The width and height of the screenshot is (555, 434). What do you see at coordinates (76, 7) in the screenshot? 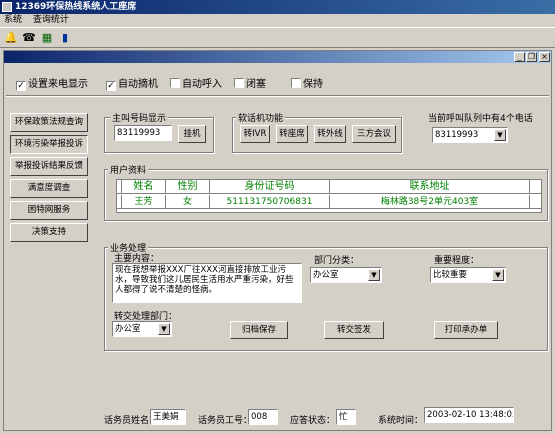
I see `window-title: 12369环保热线系统人工座席` at bounding box center [76, 7].